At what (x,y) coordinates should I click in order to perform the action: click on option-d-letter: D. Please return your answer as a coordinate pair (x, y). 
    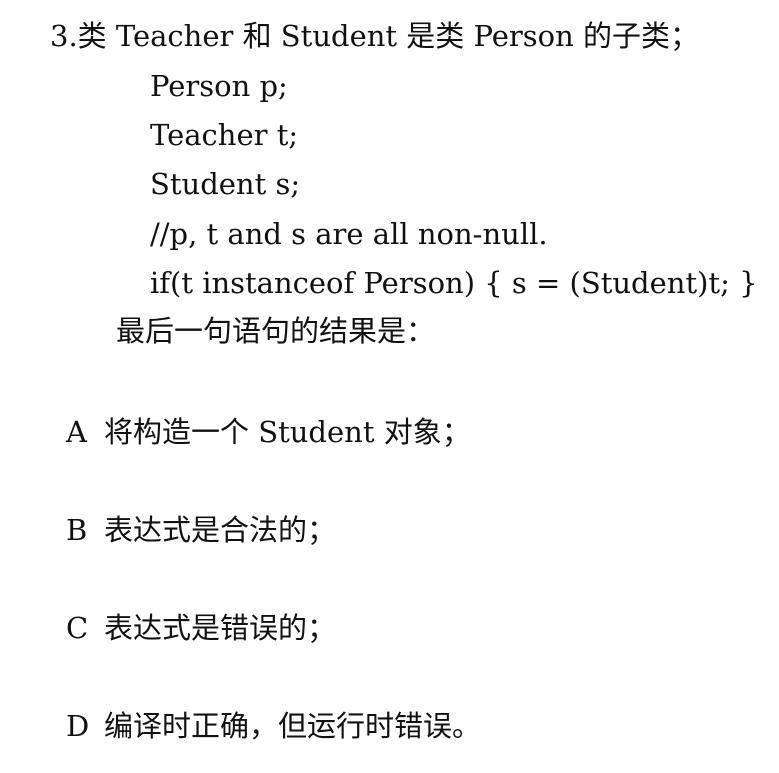
    Looking at the image, I should click on (78, 726).